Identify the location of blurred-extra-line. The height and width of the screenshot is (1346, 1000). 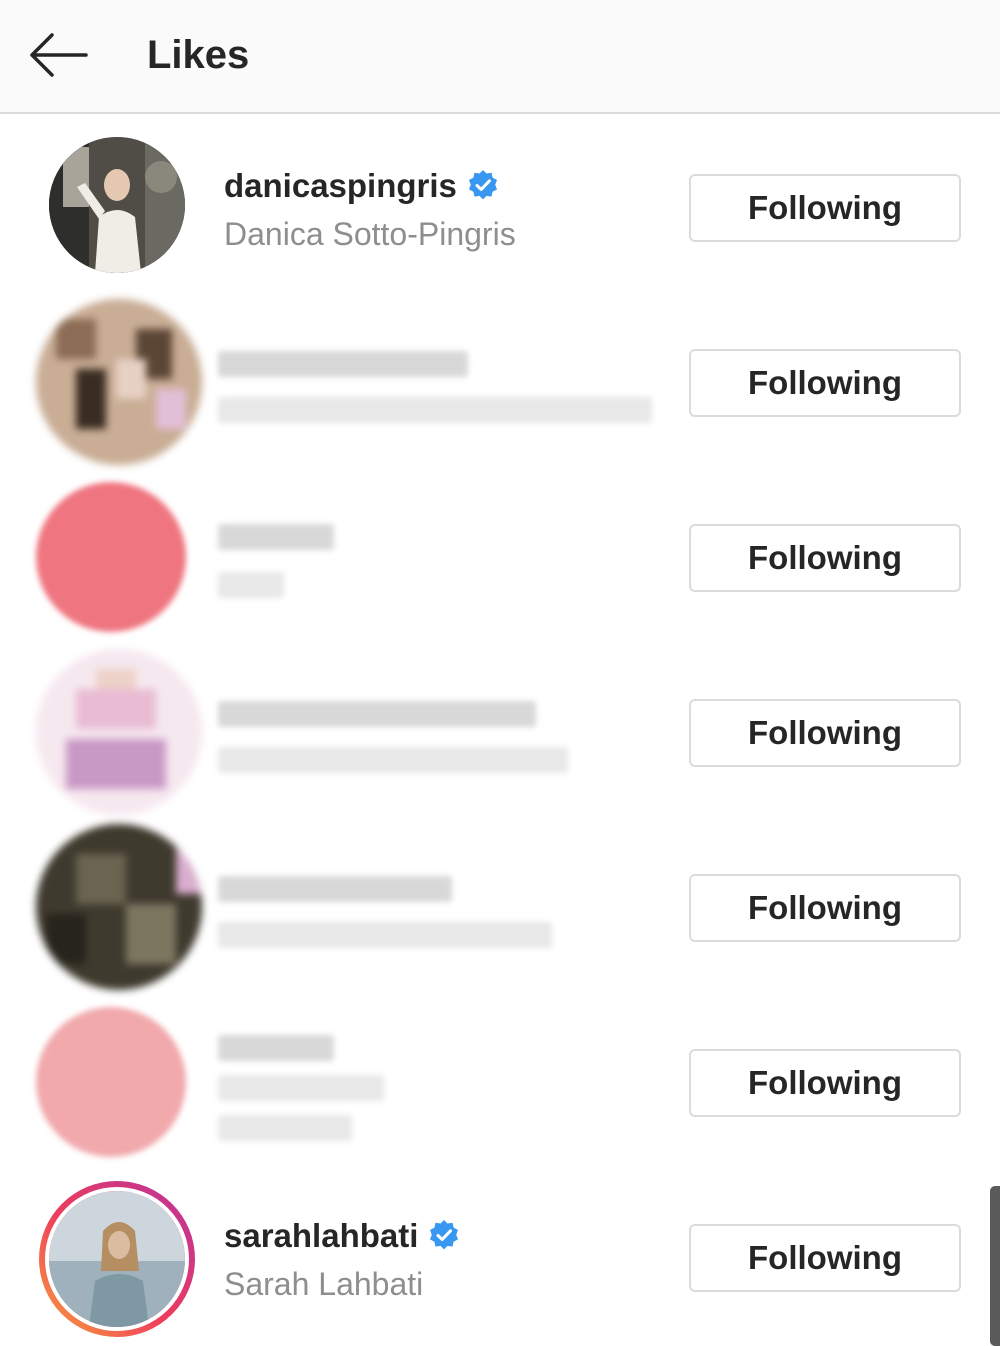
(285, 1128).